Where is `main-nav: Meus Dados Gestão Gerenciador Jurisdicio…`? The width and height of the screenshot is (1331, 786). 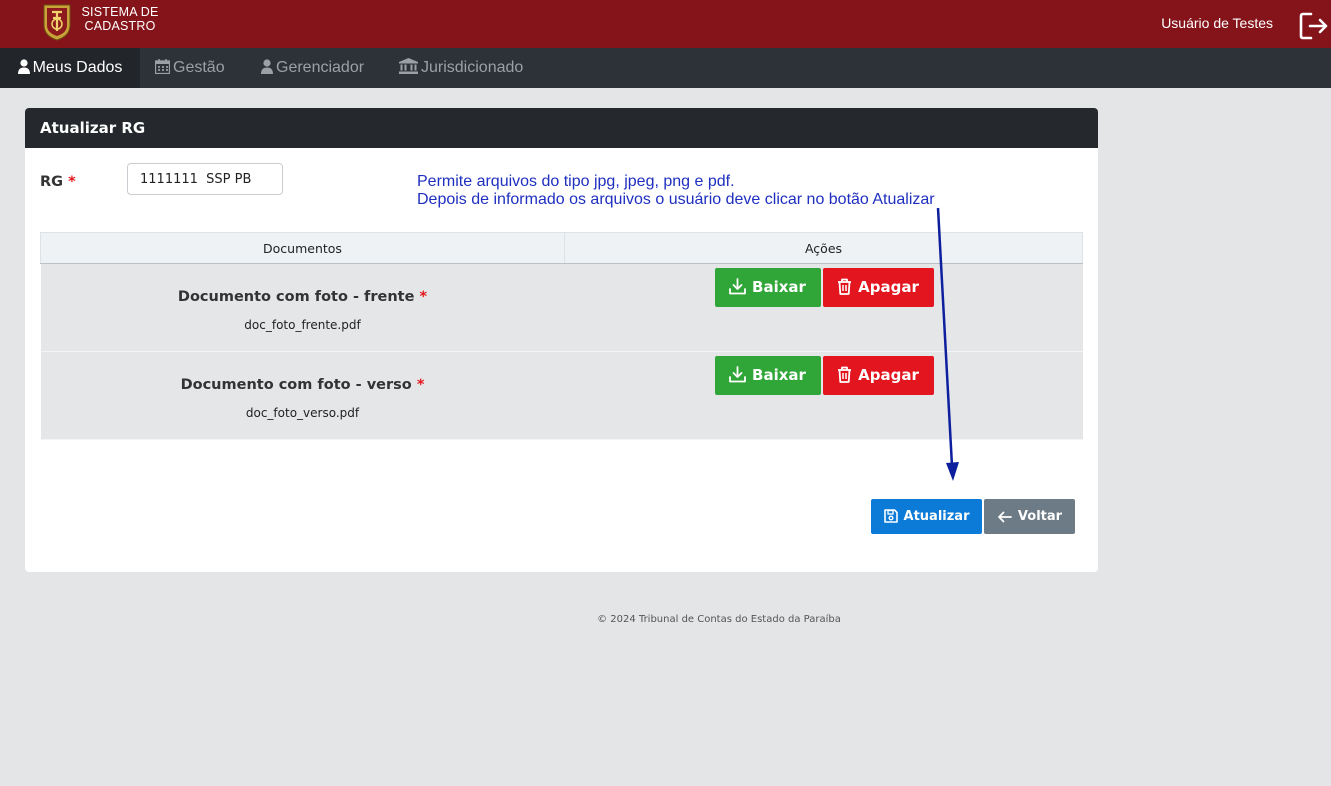 main-nav: Meus Dados Gestão Gerenciador Jurisdicio… is located at coordinates (665, 68).